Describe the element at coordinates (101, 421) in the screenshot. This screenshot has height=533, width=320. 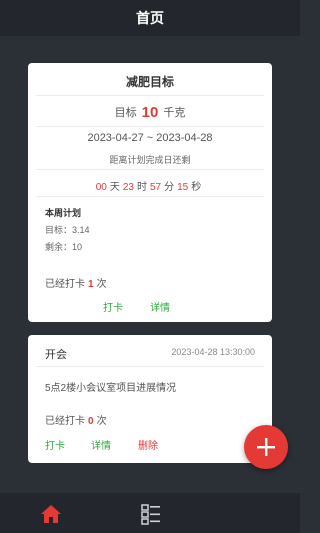
I see `meeting-checkin-suffix: 次` at that location.